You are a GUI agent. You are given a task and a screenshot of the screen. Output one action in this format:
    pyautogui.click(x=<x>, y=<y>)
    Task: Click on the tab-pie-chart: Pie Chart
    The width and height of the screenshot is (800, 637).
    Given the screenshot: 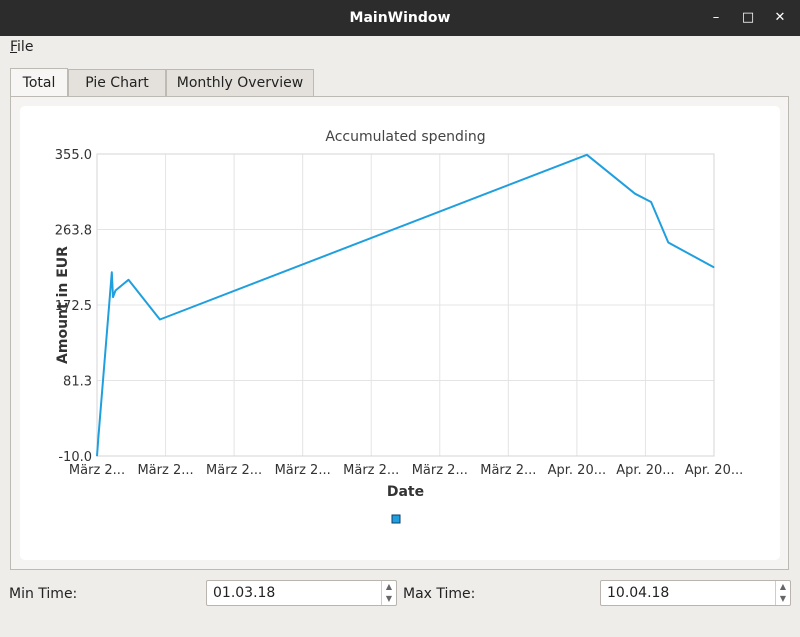 What is the action you would take?
    pyautogui.click(x=117, y=82)
    